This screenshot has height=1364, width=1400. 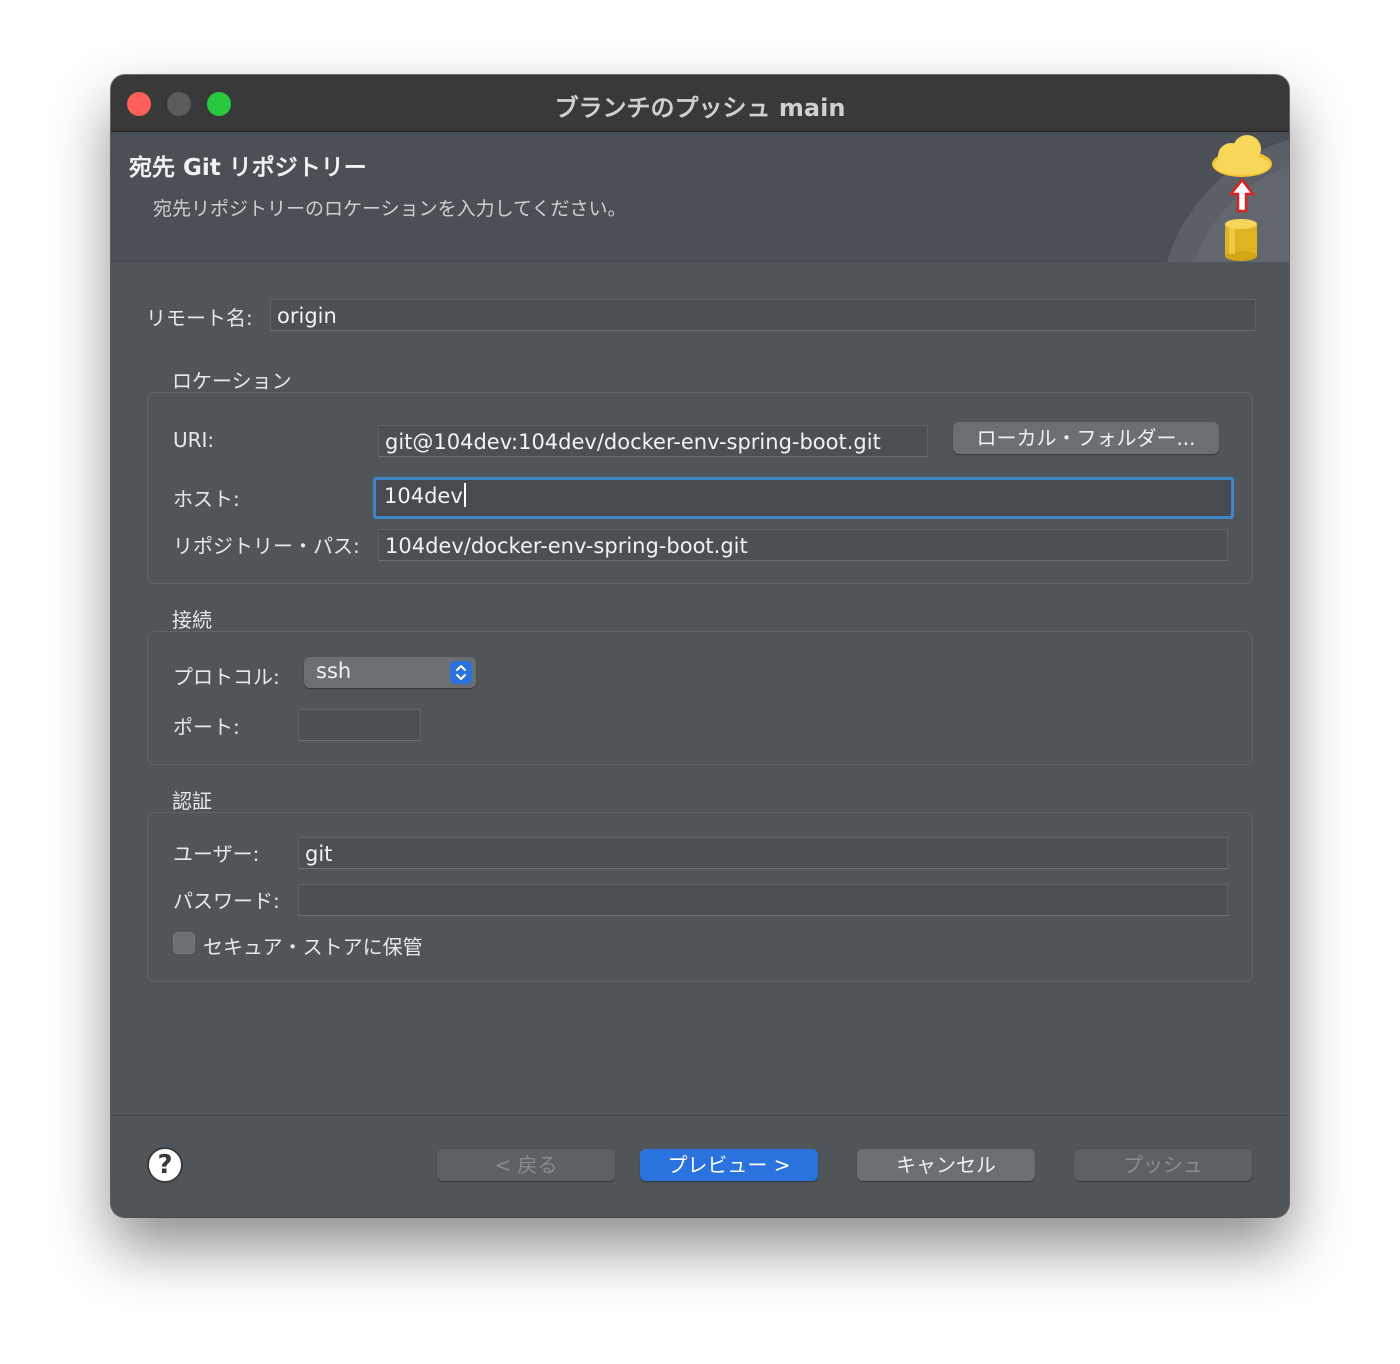 What do you see at coordinates (184, 943) in the screenshot?
I see `secure-store-checkbox` at bounding box center [184, 943].